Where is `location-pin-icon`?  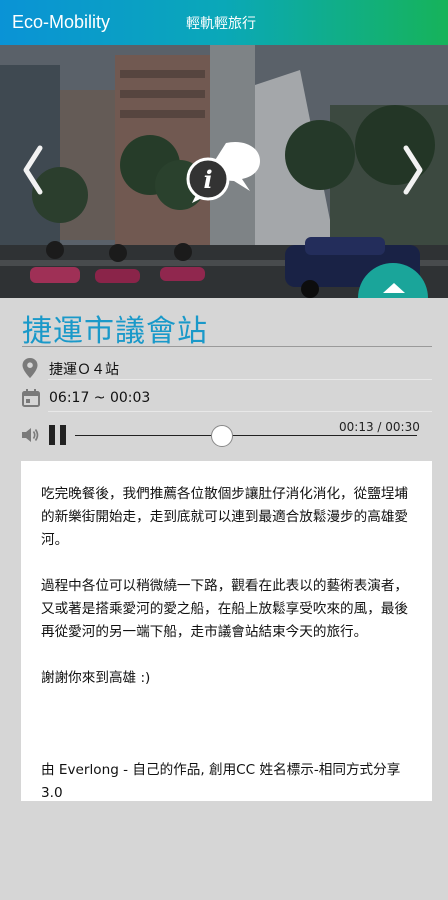
location-pin-icon is located at coordinates (30, 368).